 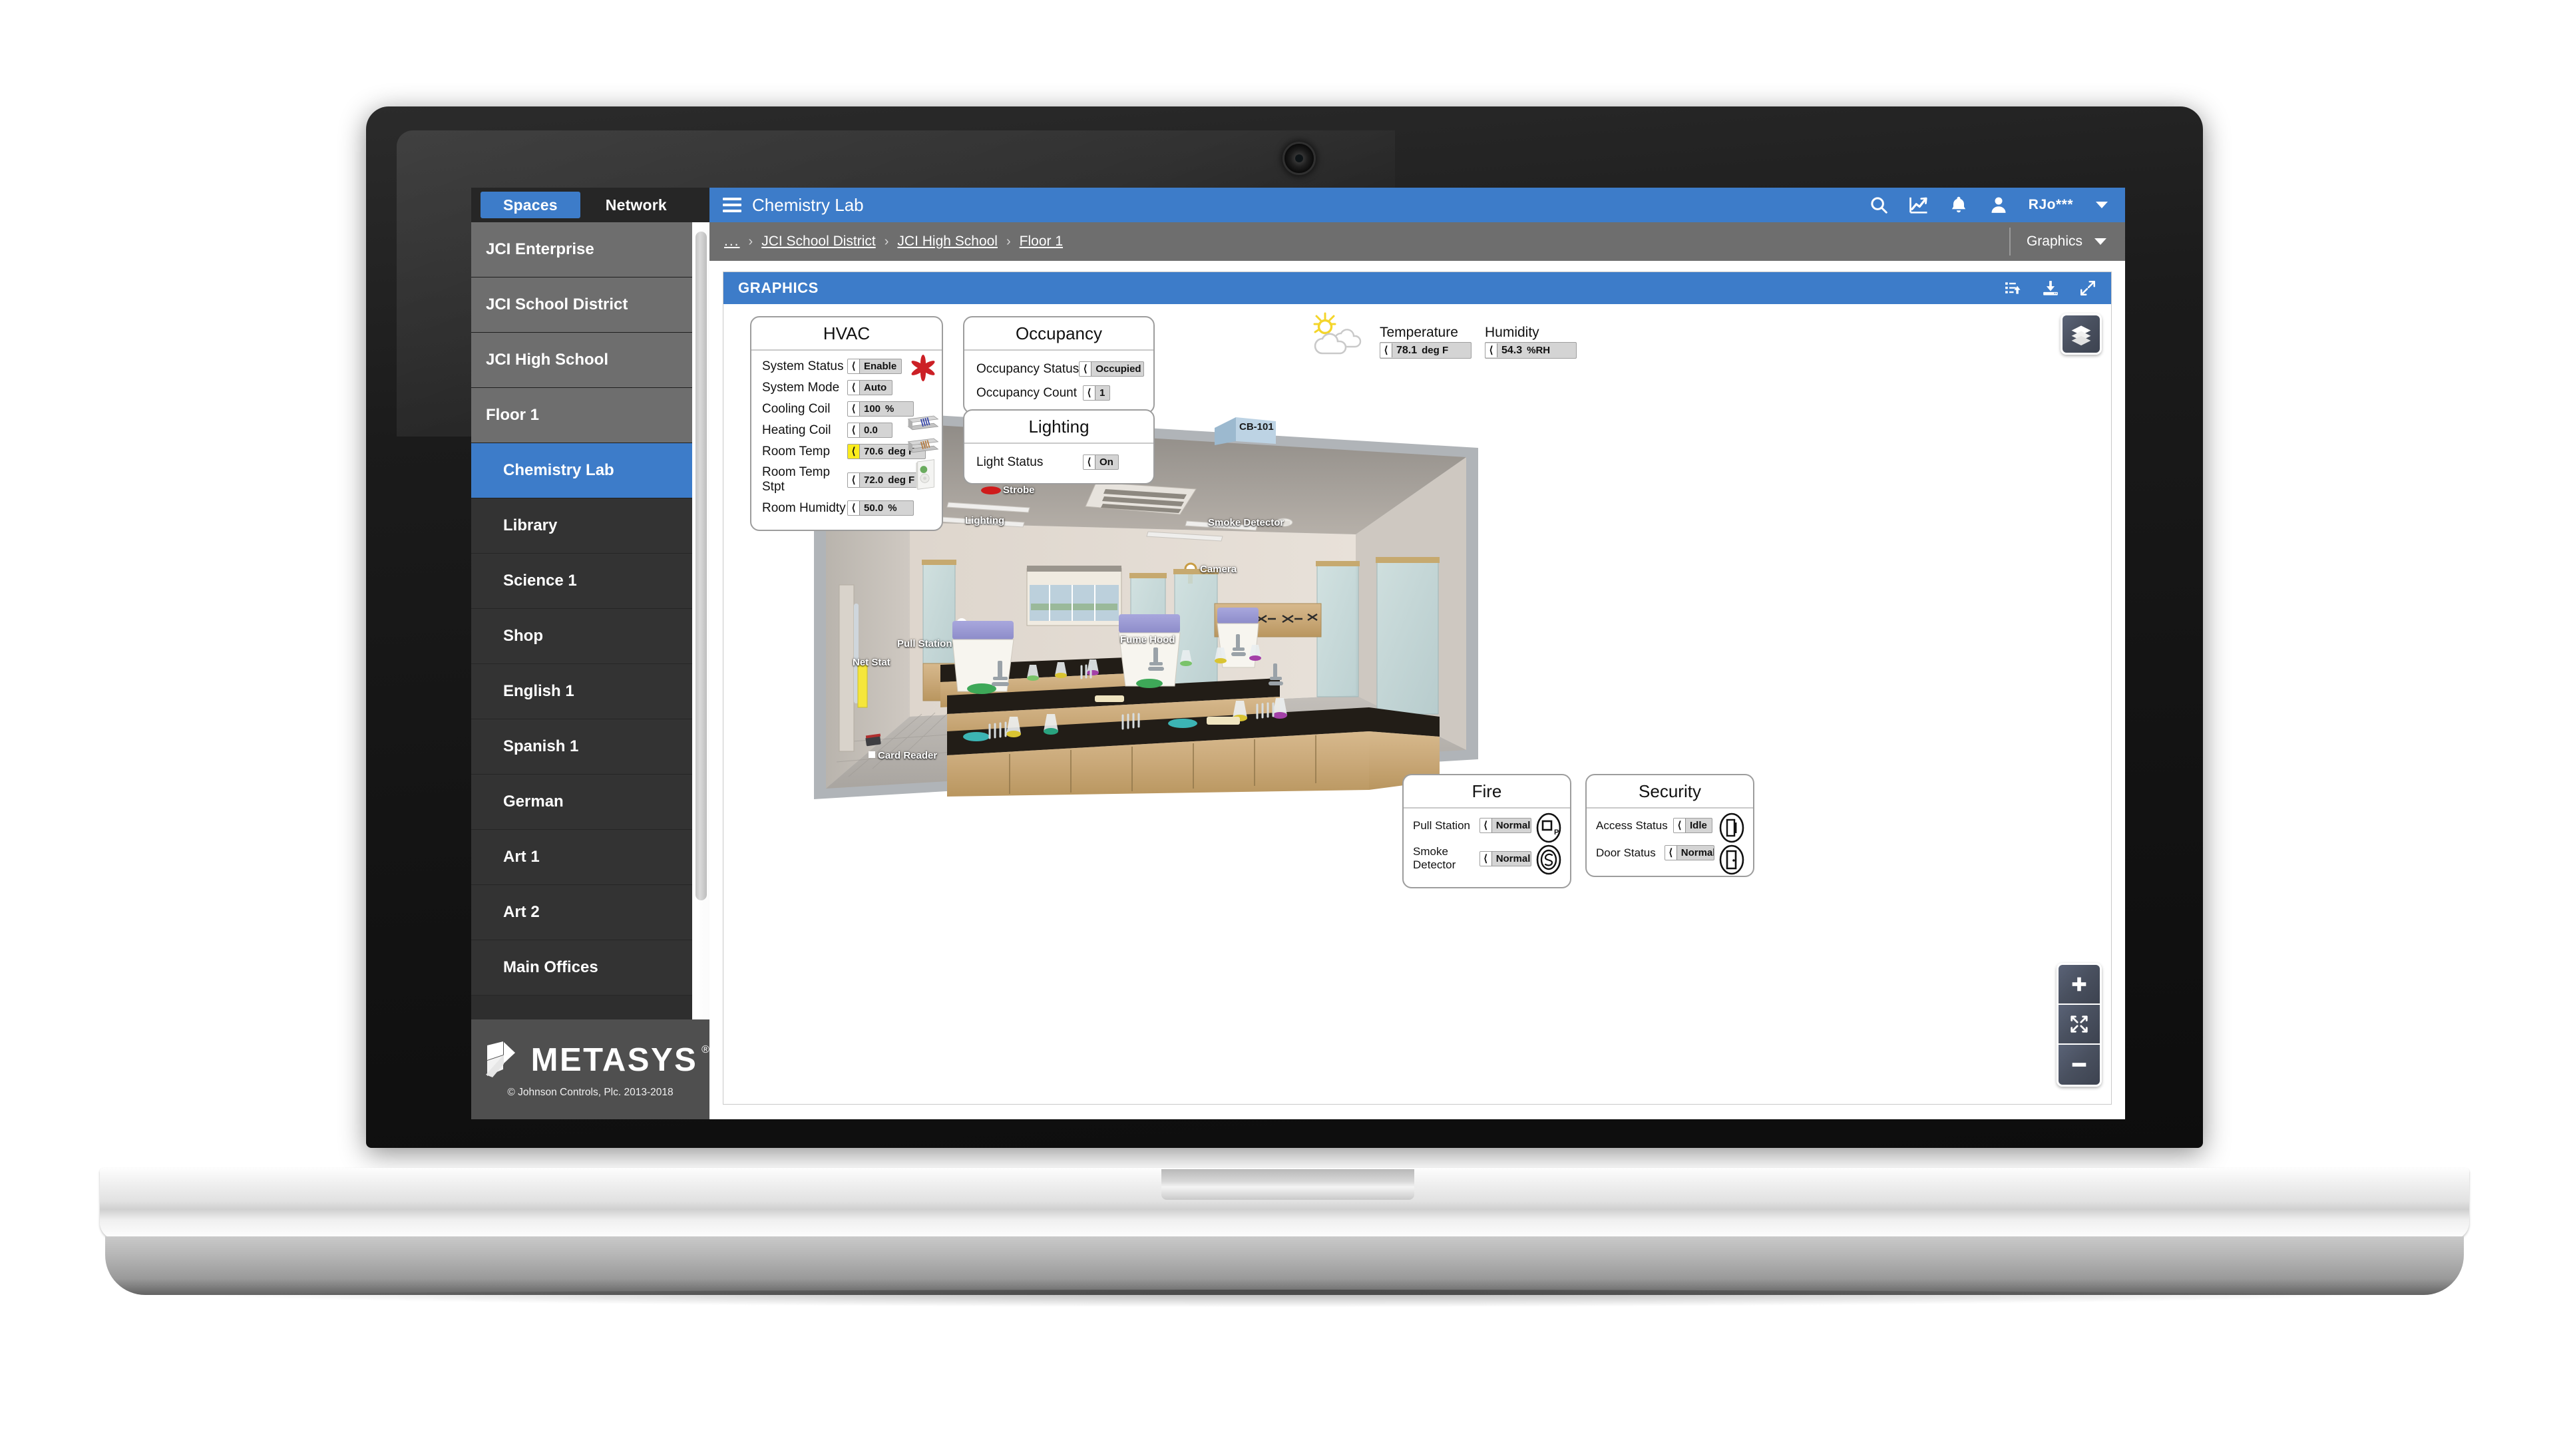 I want to click on download-icon, so click(x=2051, y=288).